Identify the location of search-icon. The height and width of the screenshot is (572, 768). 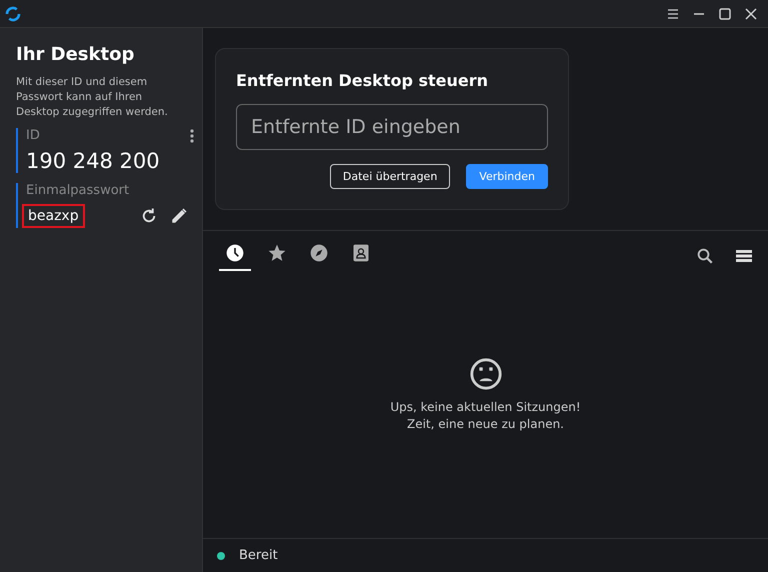
(705, 256).